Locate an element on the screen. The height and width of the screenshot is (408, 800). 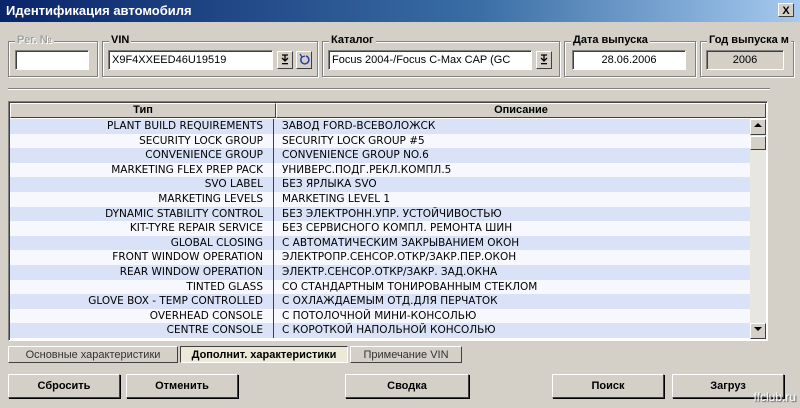
triangle-up-icon is located at coordinates (758, 125).